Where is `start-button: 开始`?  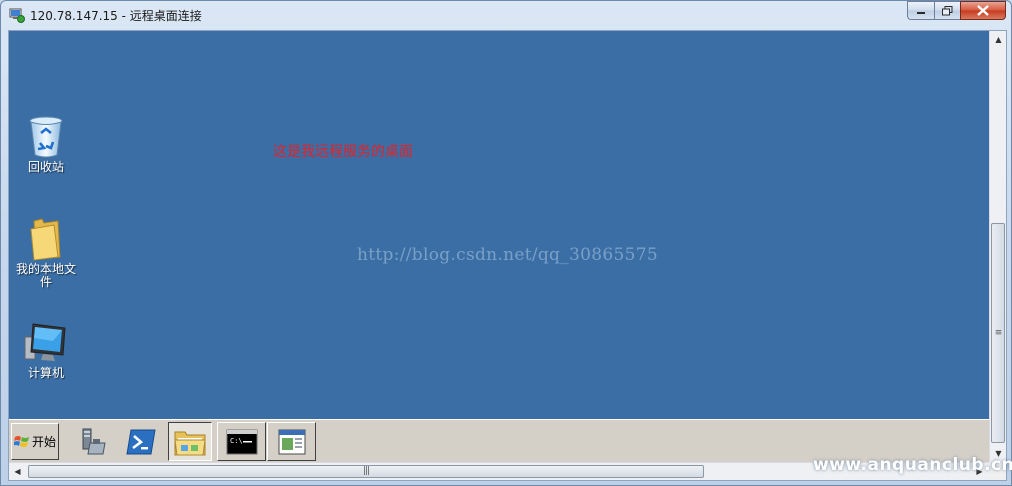 start-button: 开始 is located at coordinates (35, 441).